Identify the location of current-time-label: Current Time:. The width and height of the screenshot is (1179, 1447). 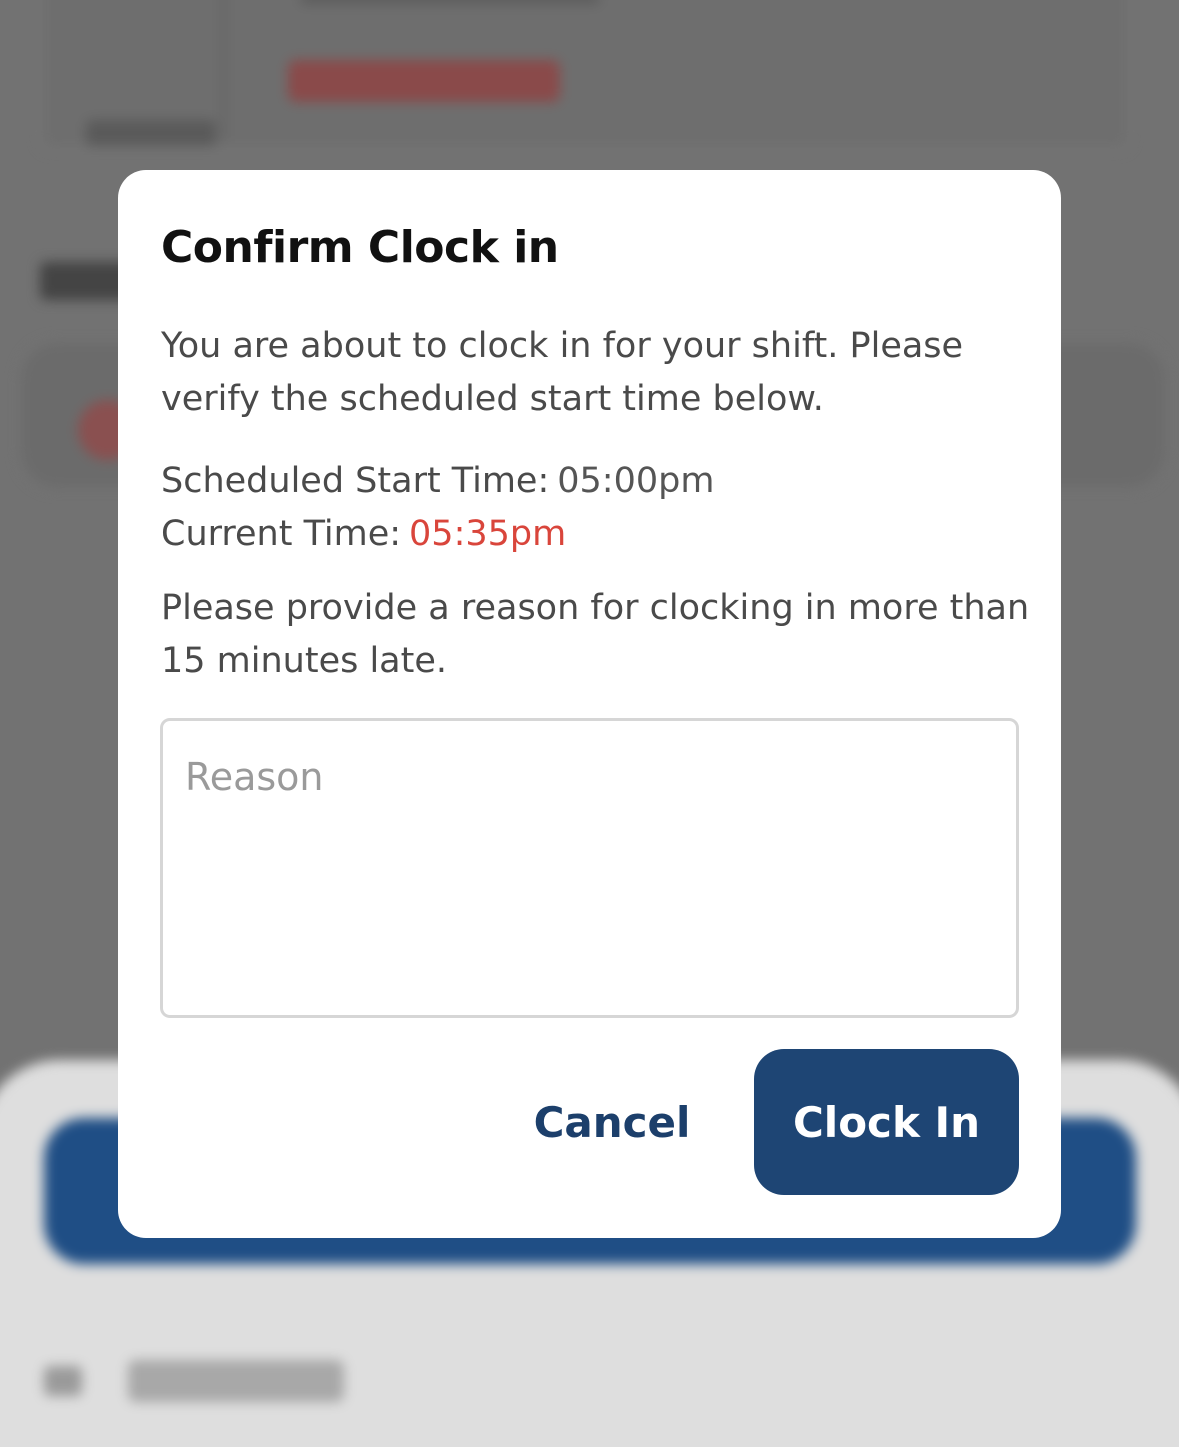
(281, 534).